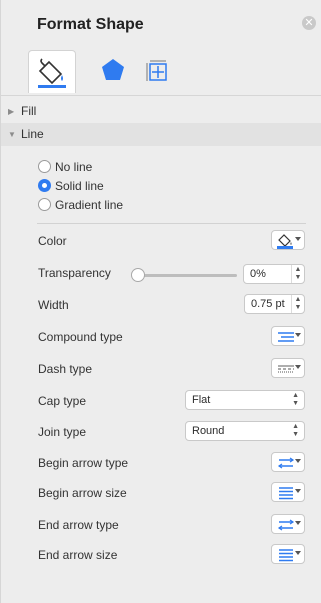 Image resolution: width=321 pixels, height=603 pixels. I want to click on dash-lines-icon, so click(286, 369).